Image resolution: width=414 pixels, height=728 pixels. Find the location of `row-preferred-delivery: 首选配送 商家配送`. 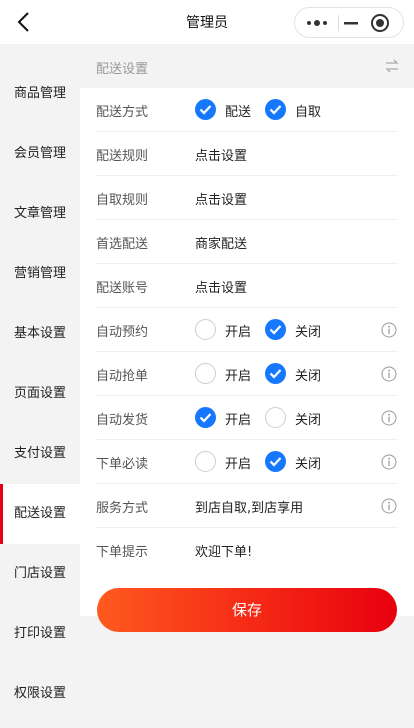

row-preferred-delivery: 首选配送 商家配送 is located at coordinates (247, 242).